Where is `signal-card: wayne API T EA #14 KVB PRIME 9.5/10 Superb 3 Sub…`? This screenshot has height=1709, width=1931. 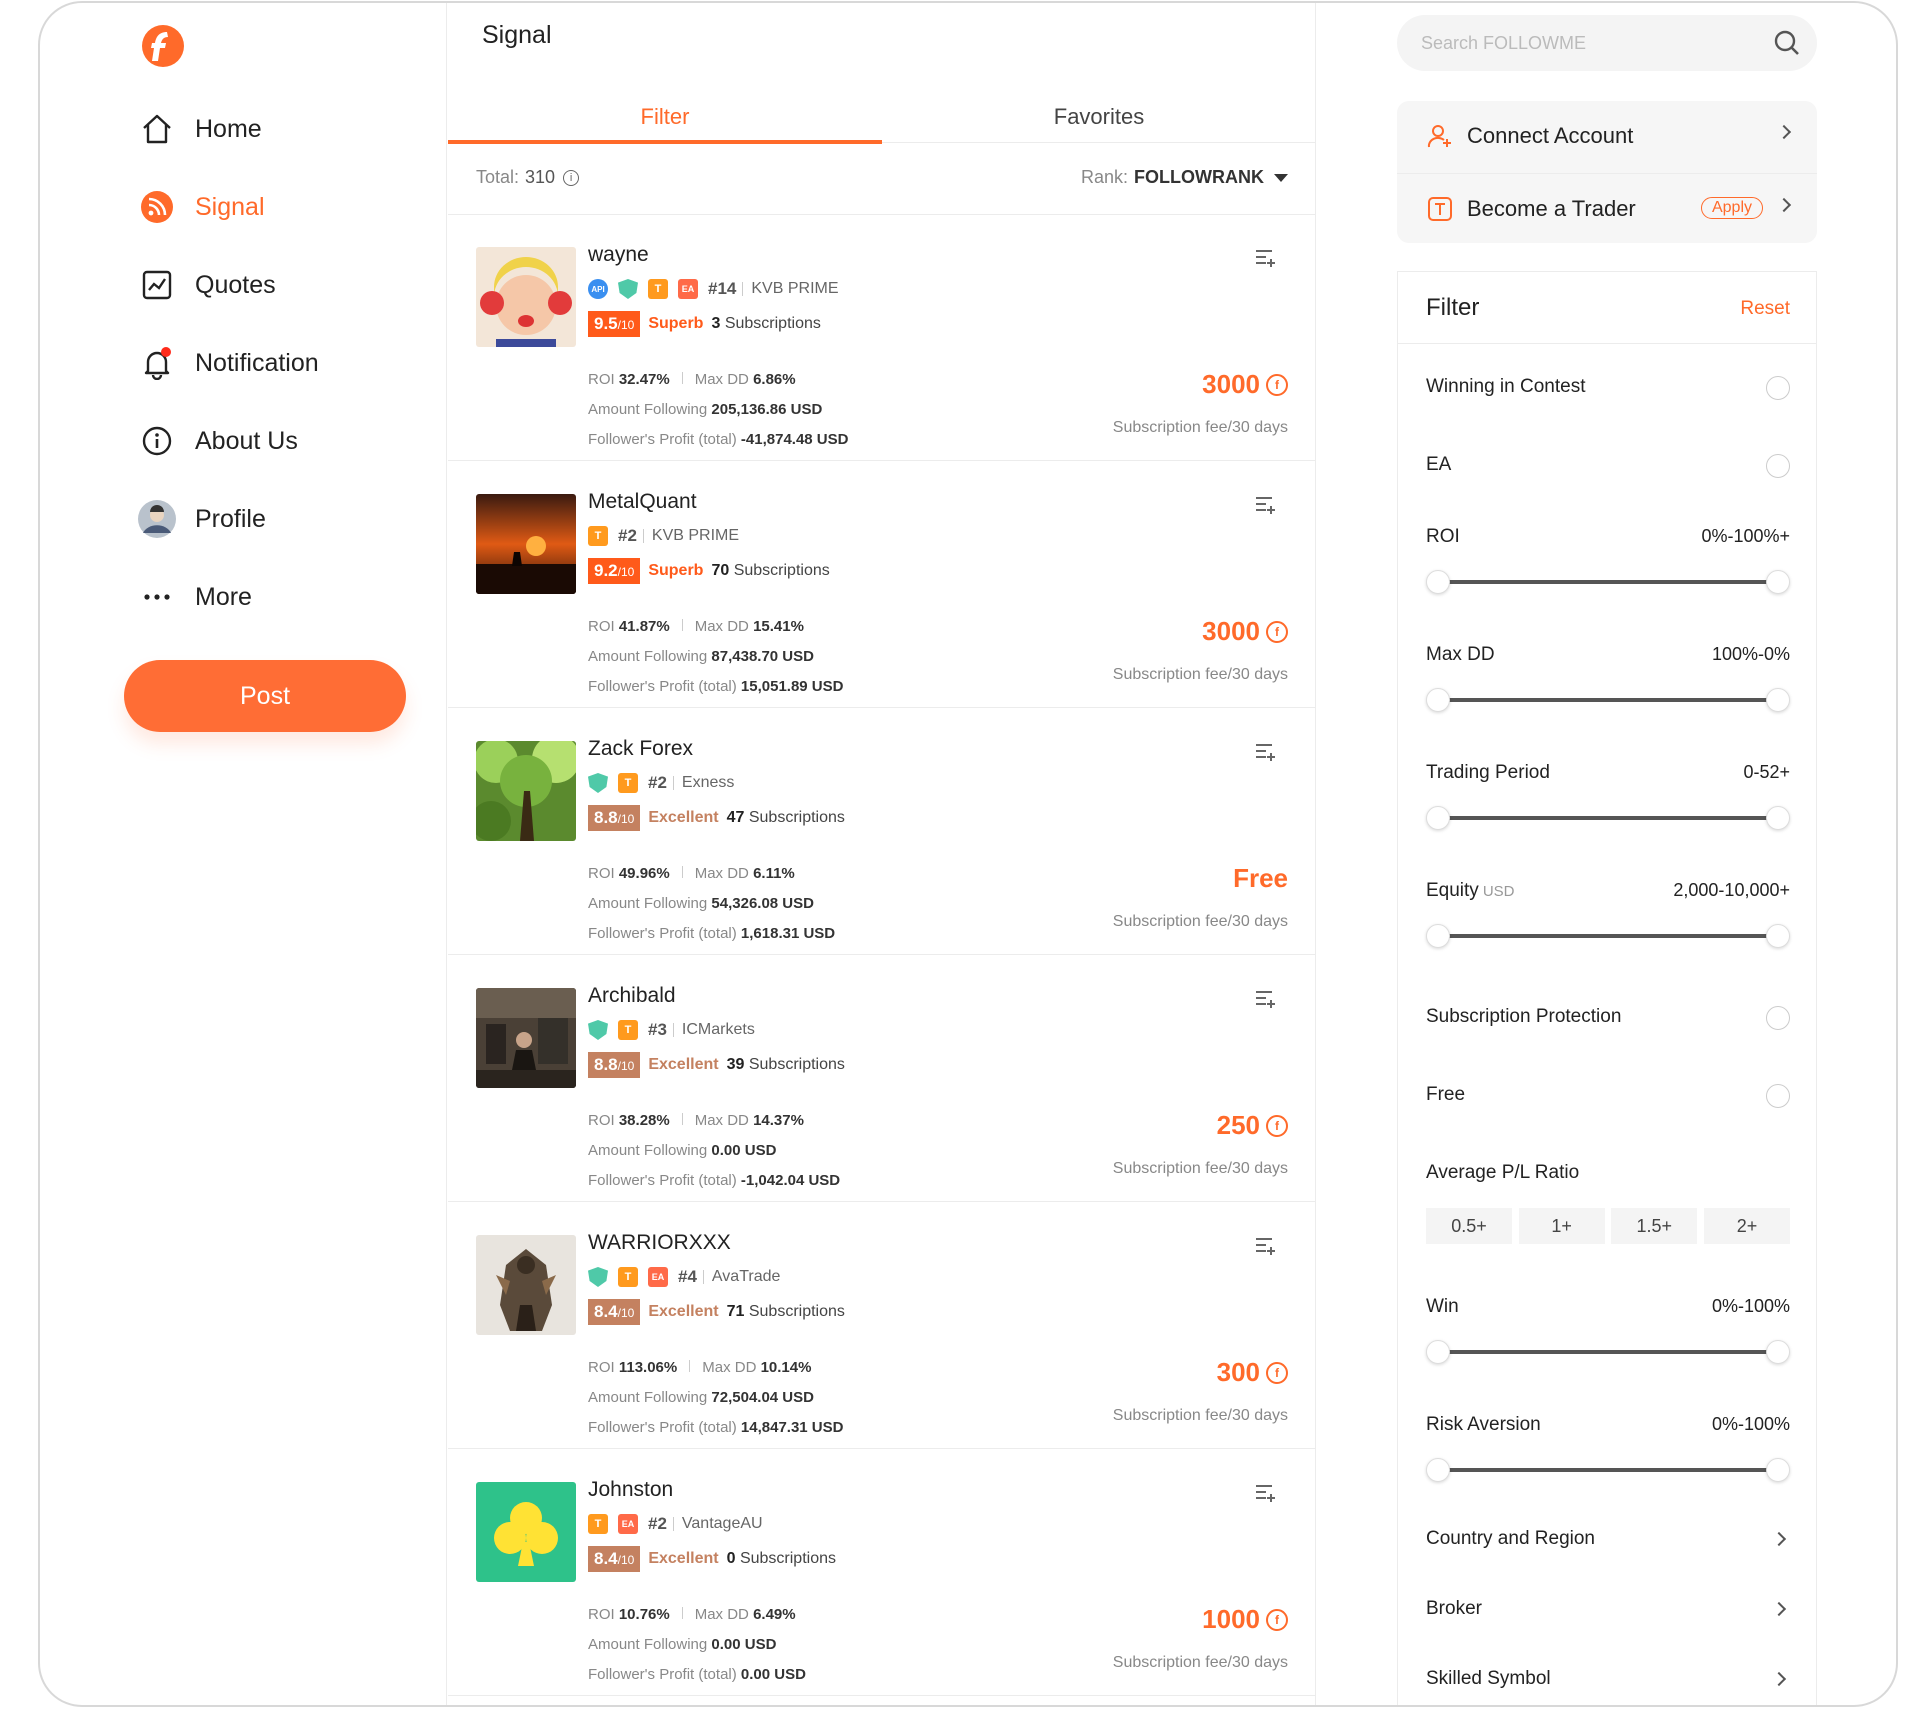 signal-card: wayne API T EA #14 KVB PRIME 9.5/10 Superb 3 Sub… is located at coordinates (882, 338).